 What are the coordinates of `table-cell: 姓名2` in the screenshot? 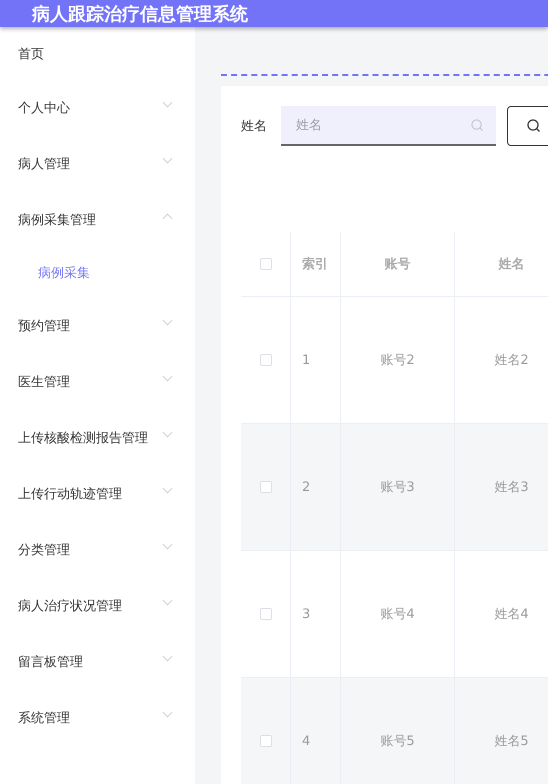 It's located at (501, 360).